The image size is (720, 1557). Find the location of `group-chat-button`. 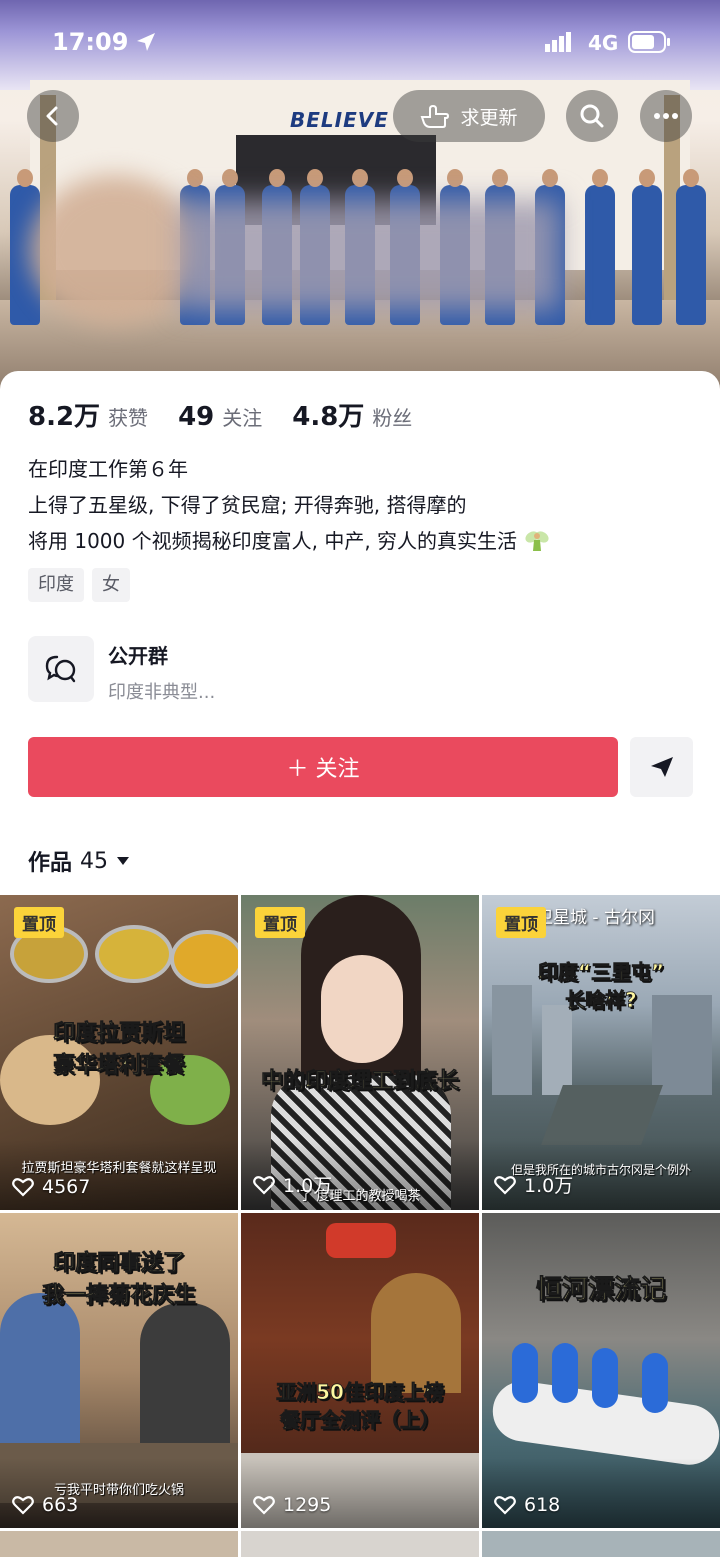

group-chat-button is located at coordinates (61, 669).